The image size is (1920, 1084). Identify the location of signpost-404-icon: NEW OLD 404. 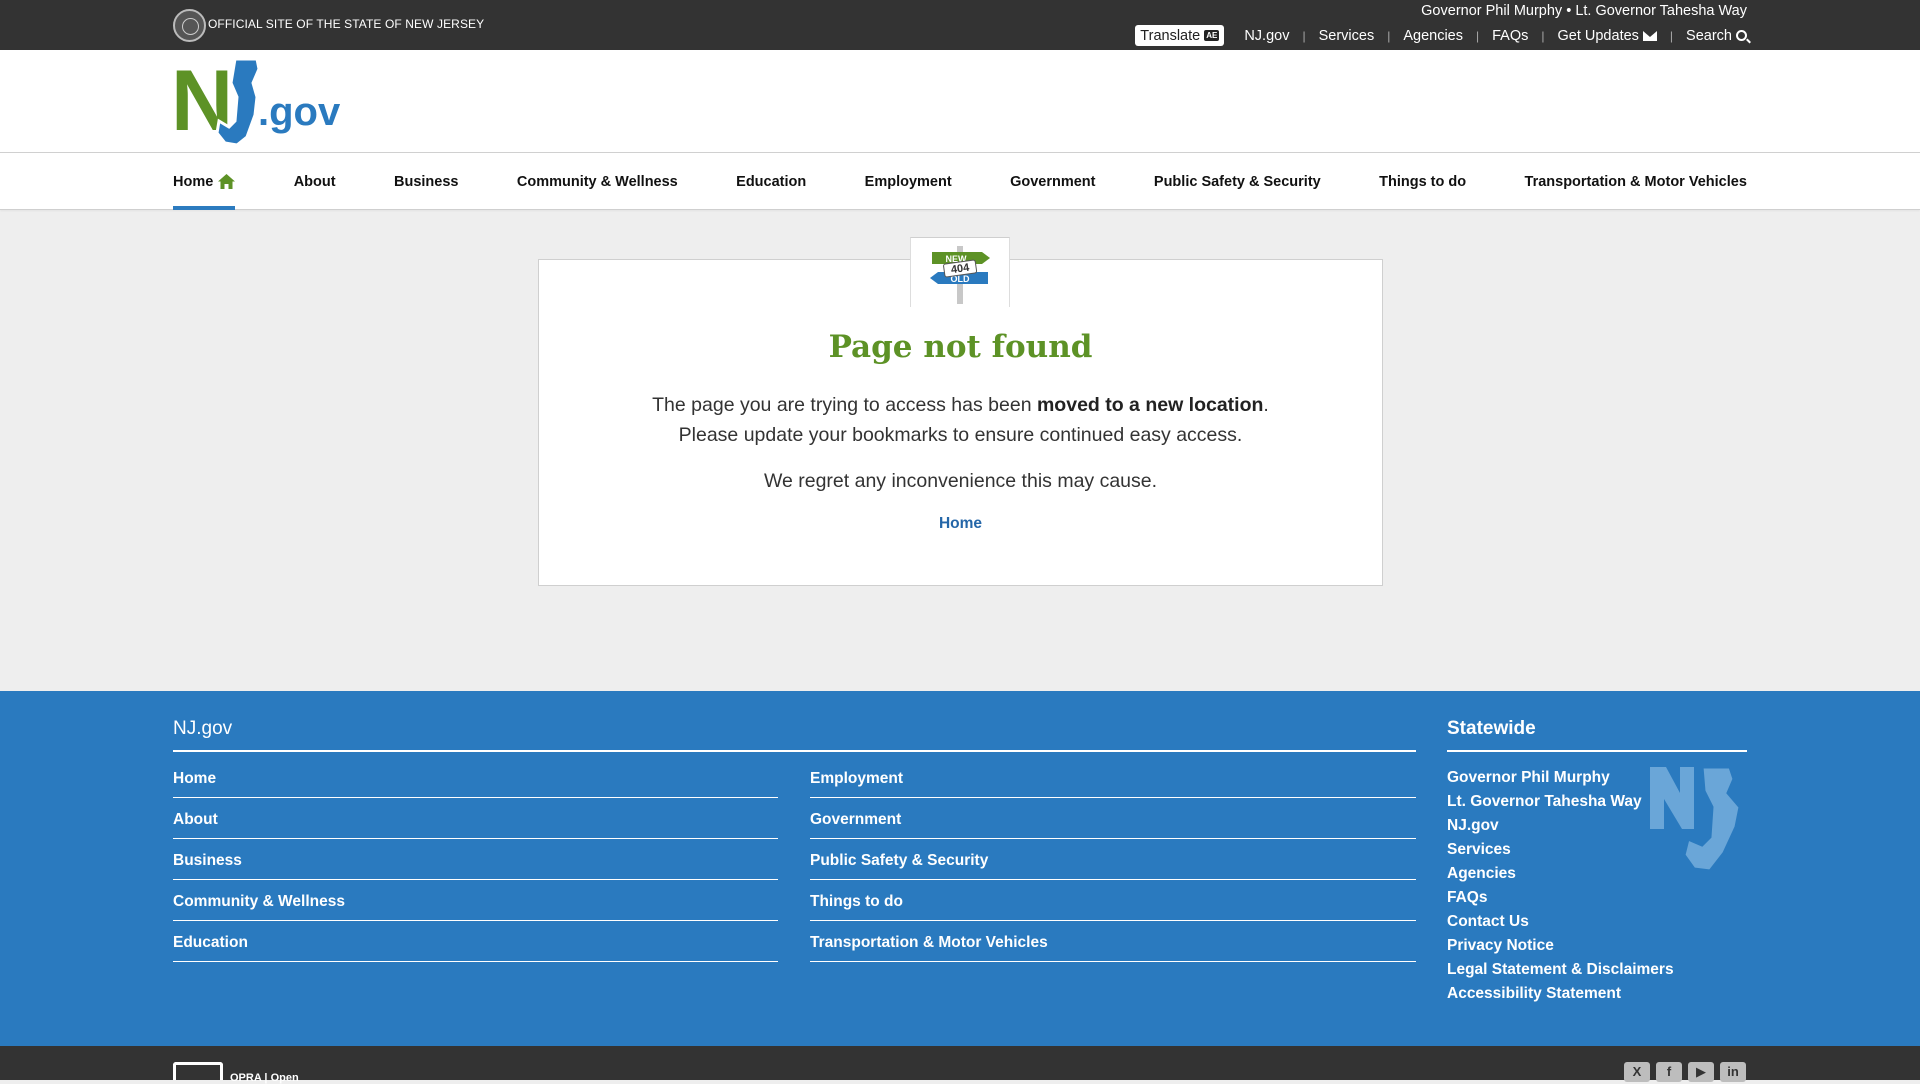
(960, 275).